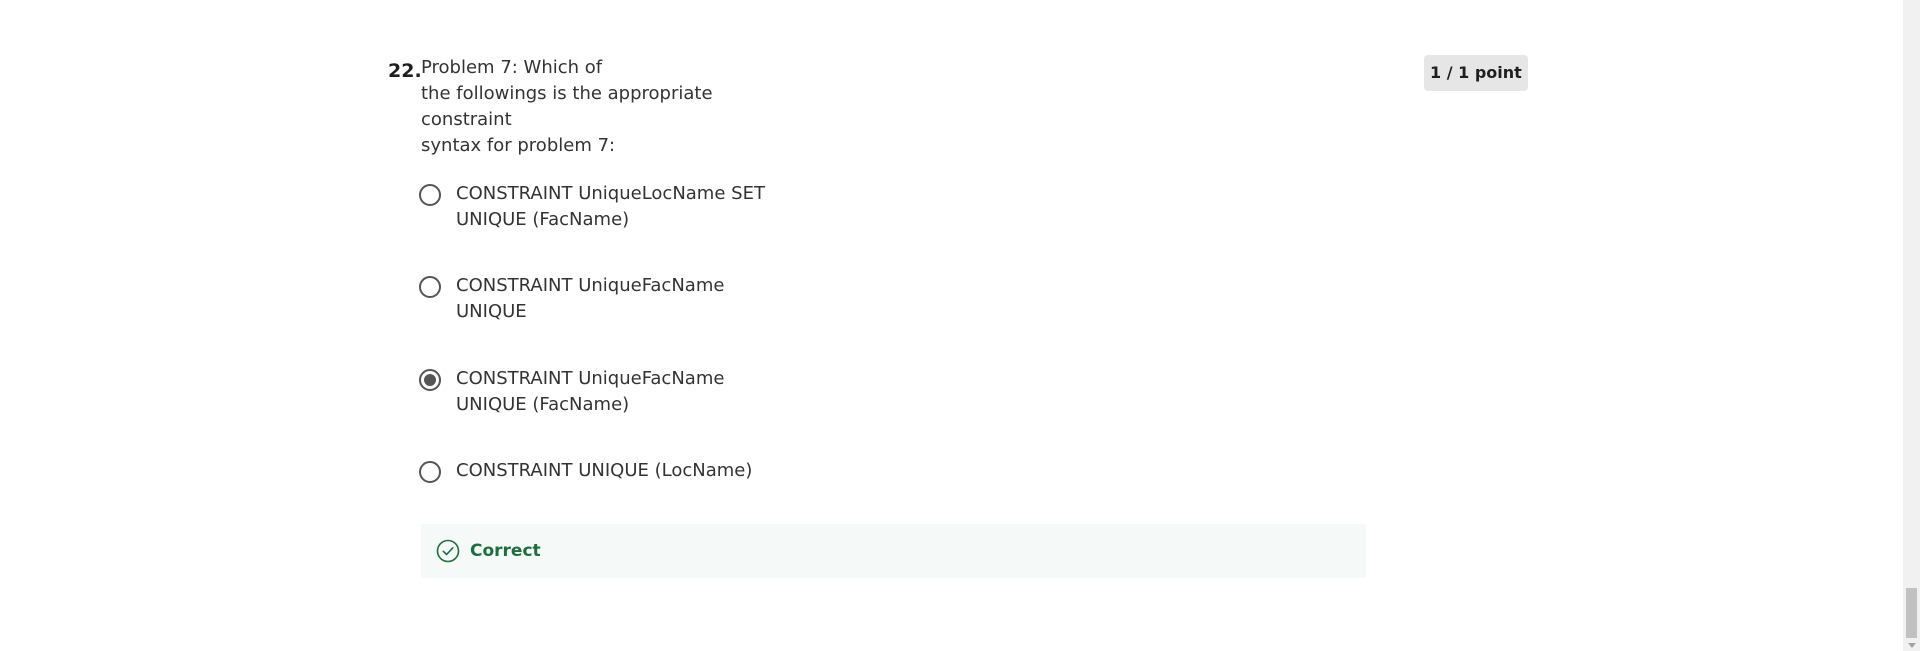 Image resolution: width=1920 pixels, height=651 pixels. What do you see at coordinates (512, 67) in the screenshot?
I see `prompt-line: Problem 7: Which of` at bounding box center [512, 67].